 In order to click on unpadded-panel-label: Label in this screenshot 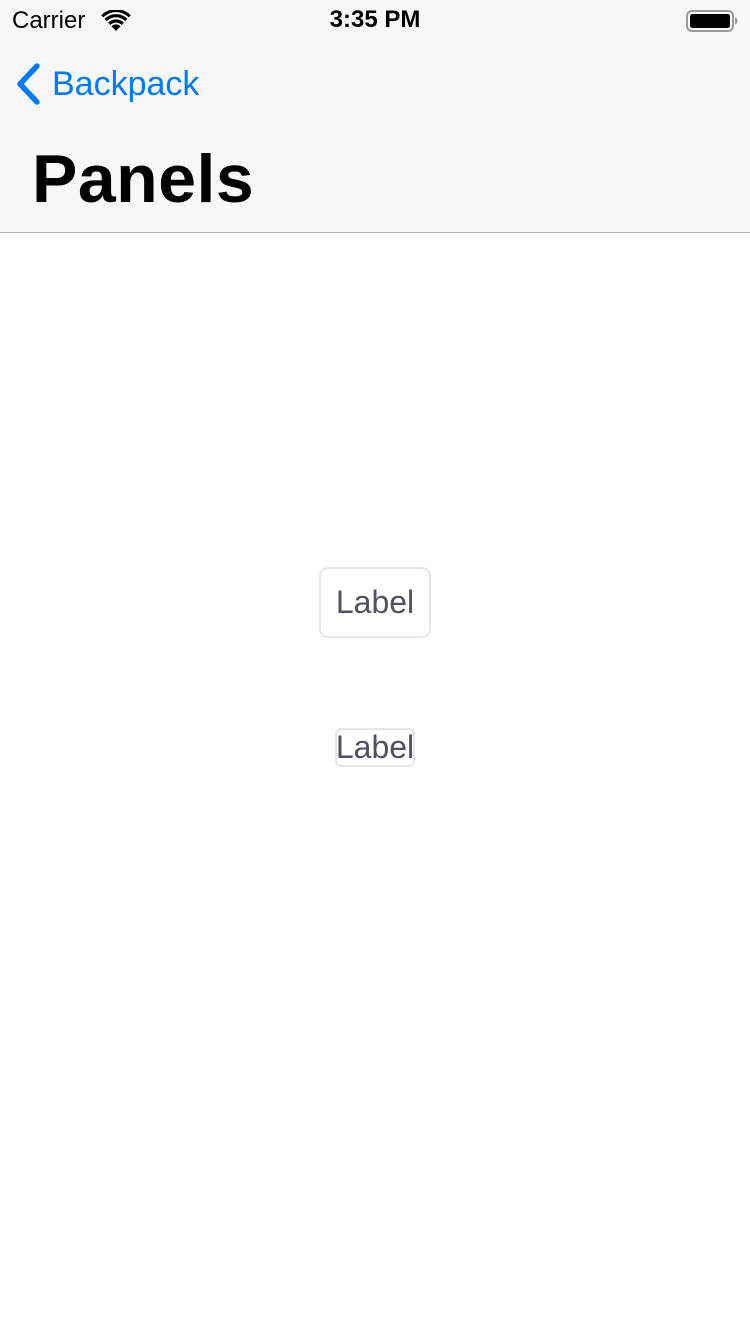, I will do `click(375, 747)`.